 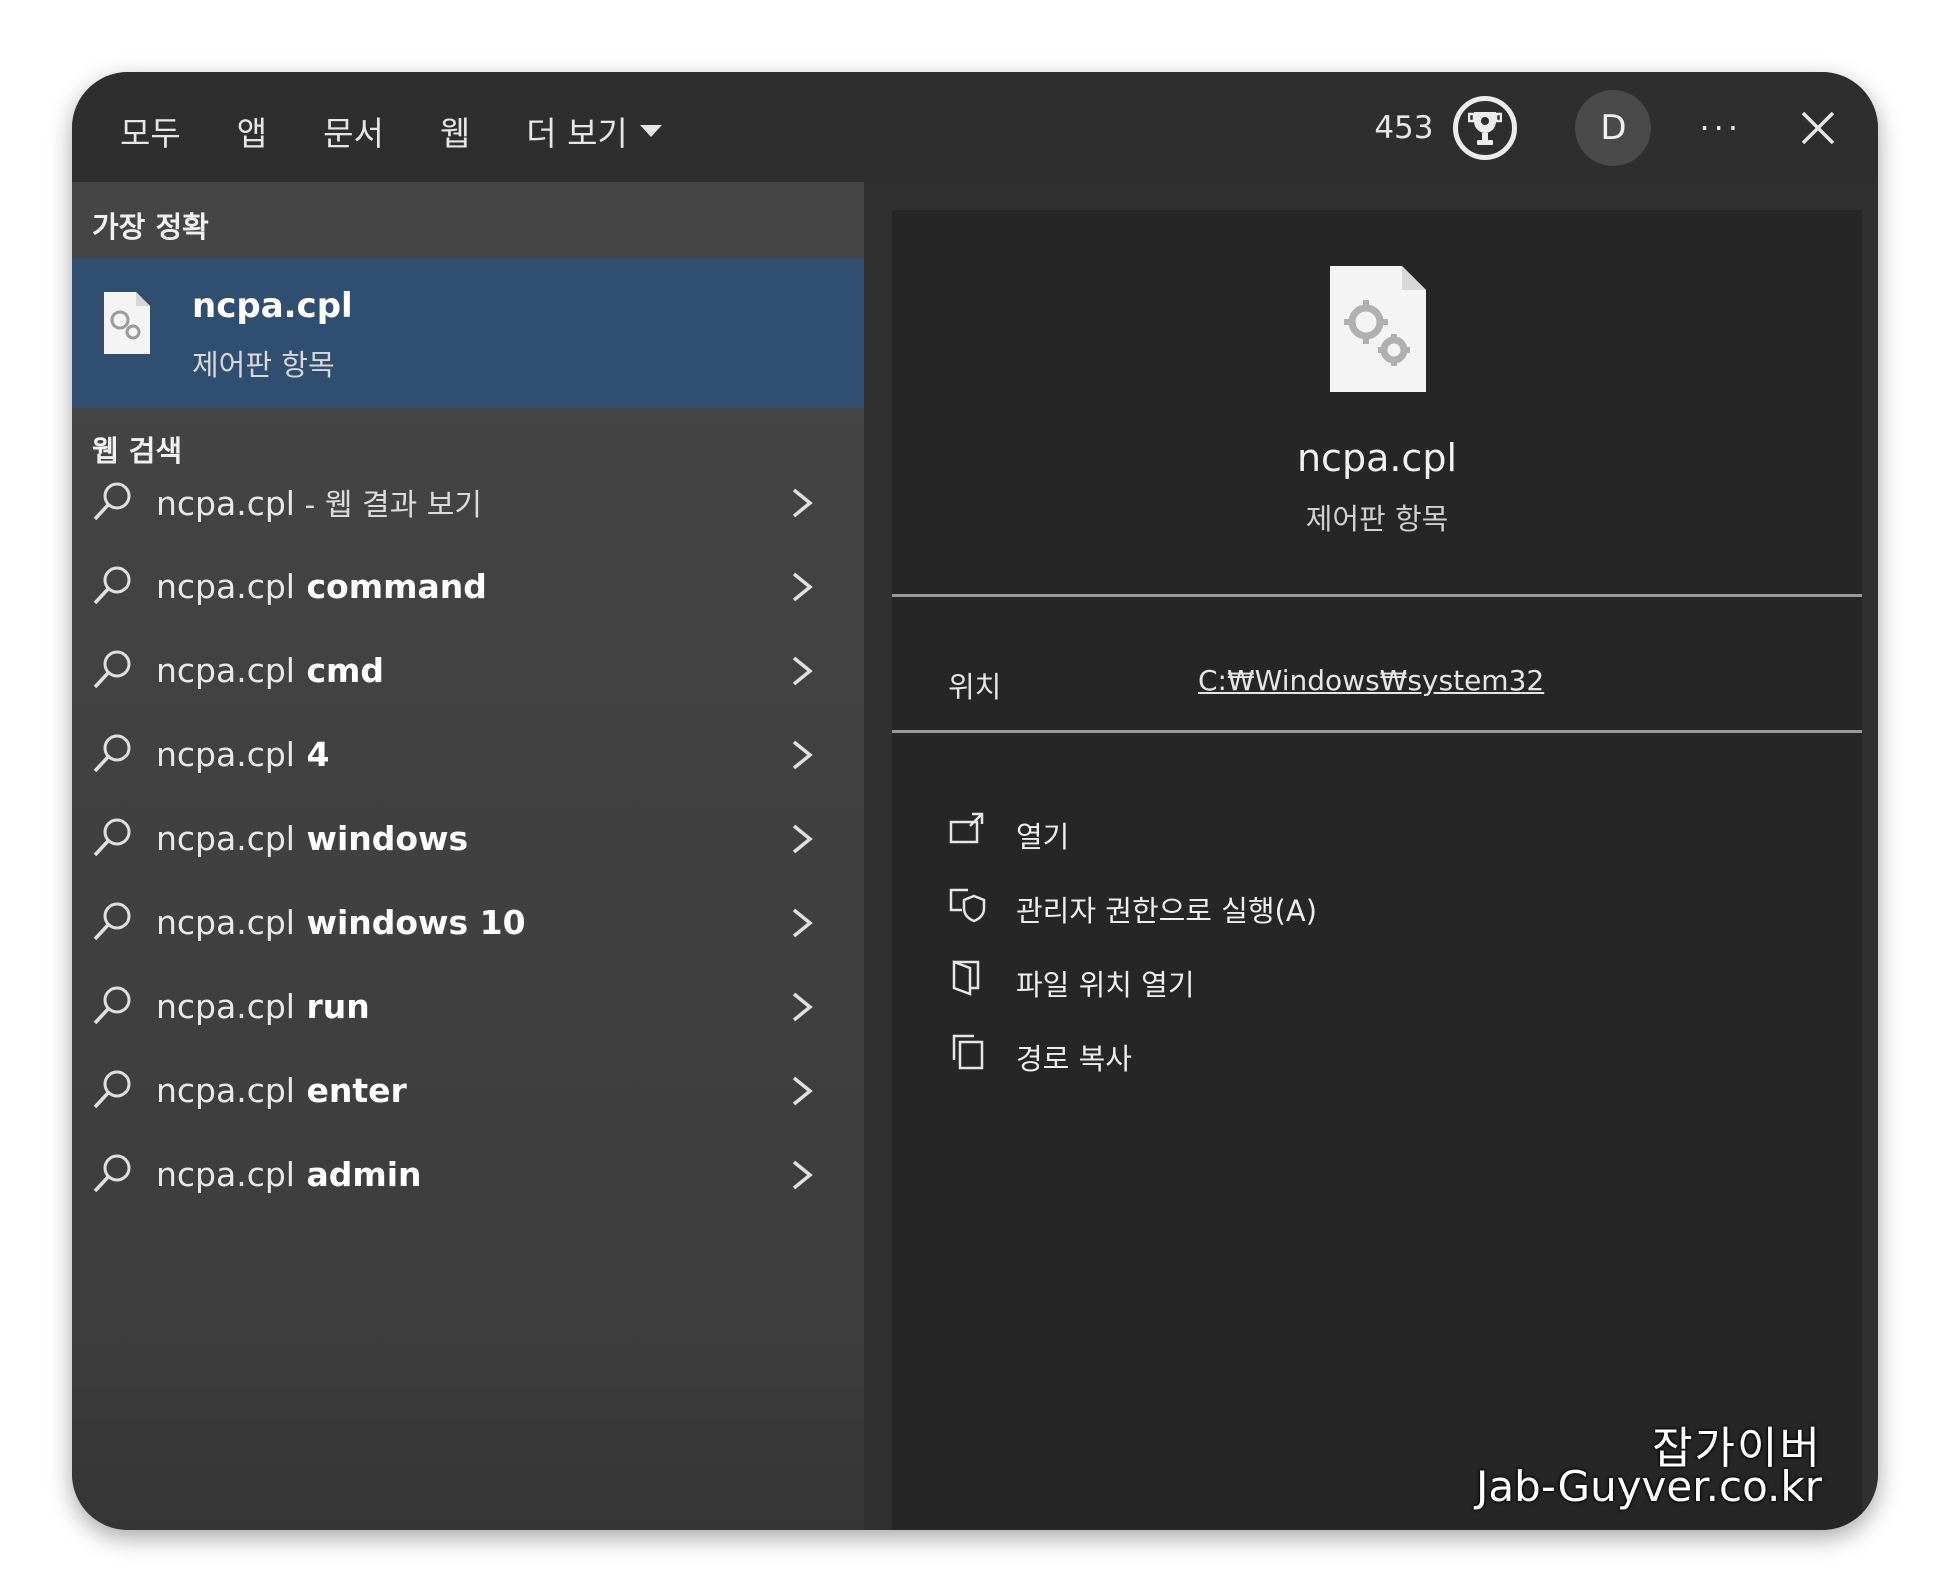 What do you see at coordinates (312, 754) in the screenshot?
I see `web-suggestion-suffix: 4` at bounding box center [312, 754].